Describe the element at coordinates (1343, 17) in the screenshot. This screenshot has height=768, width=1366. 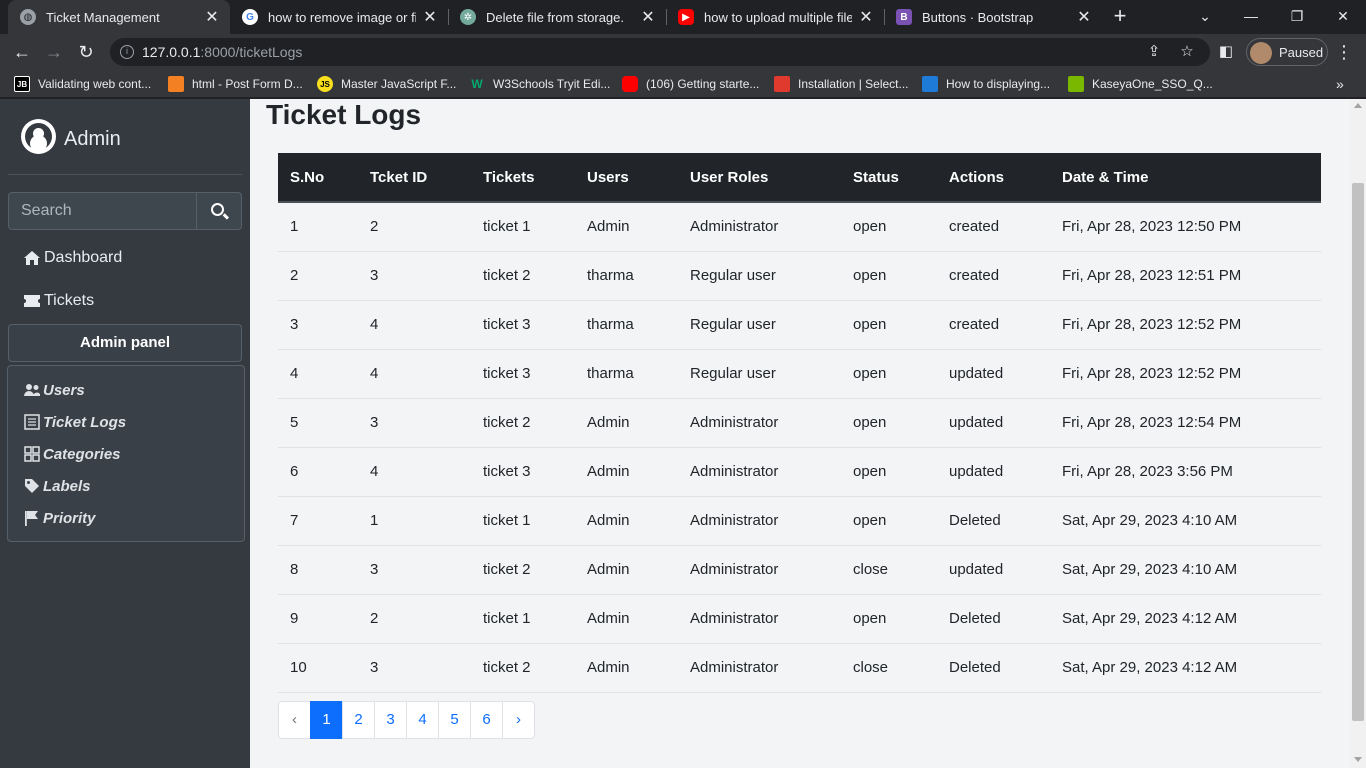
I see `window-close-button: ✕` at that location.